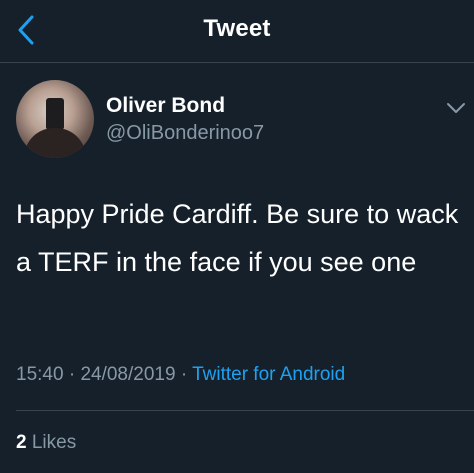  Describe the element at coordinates (55, 143) in the screenshot. I see `avatar-shirt` at that location.